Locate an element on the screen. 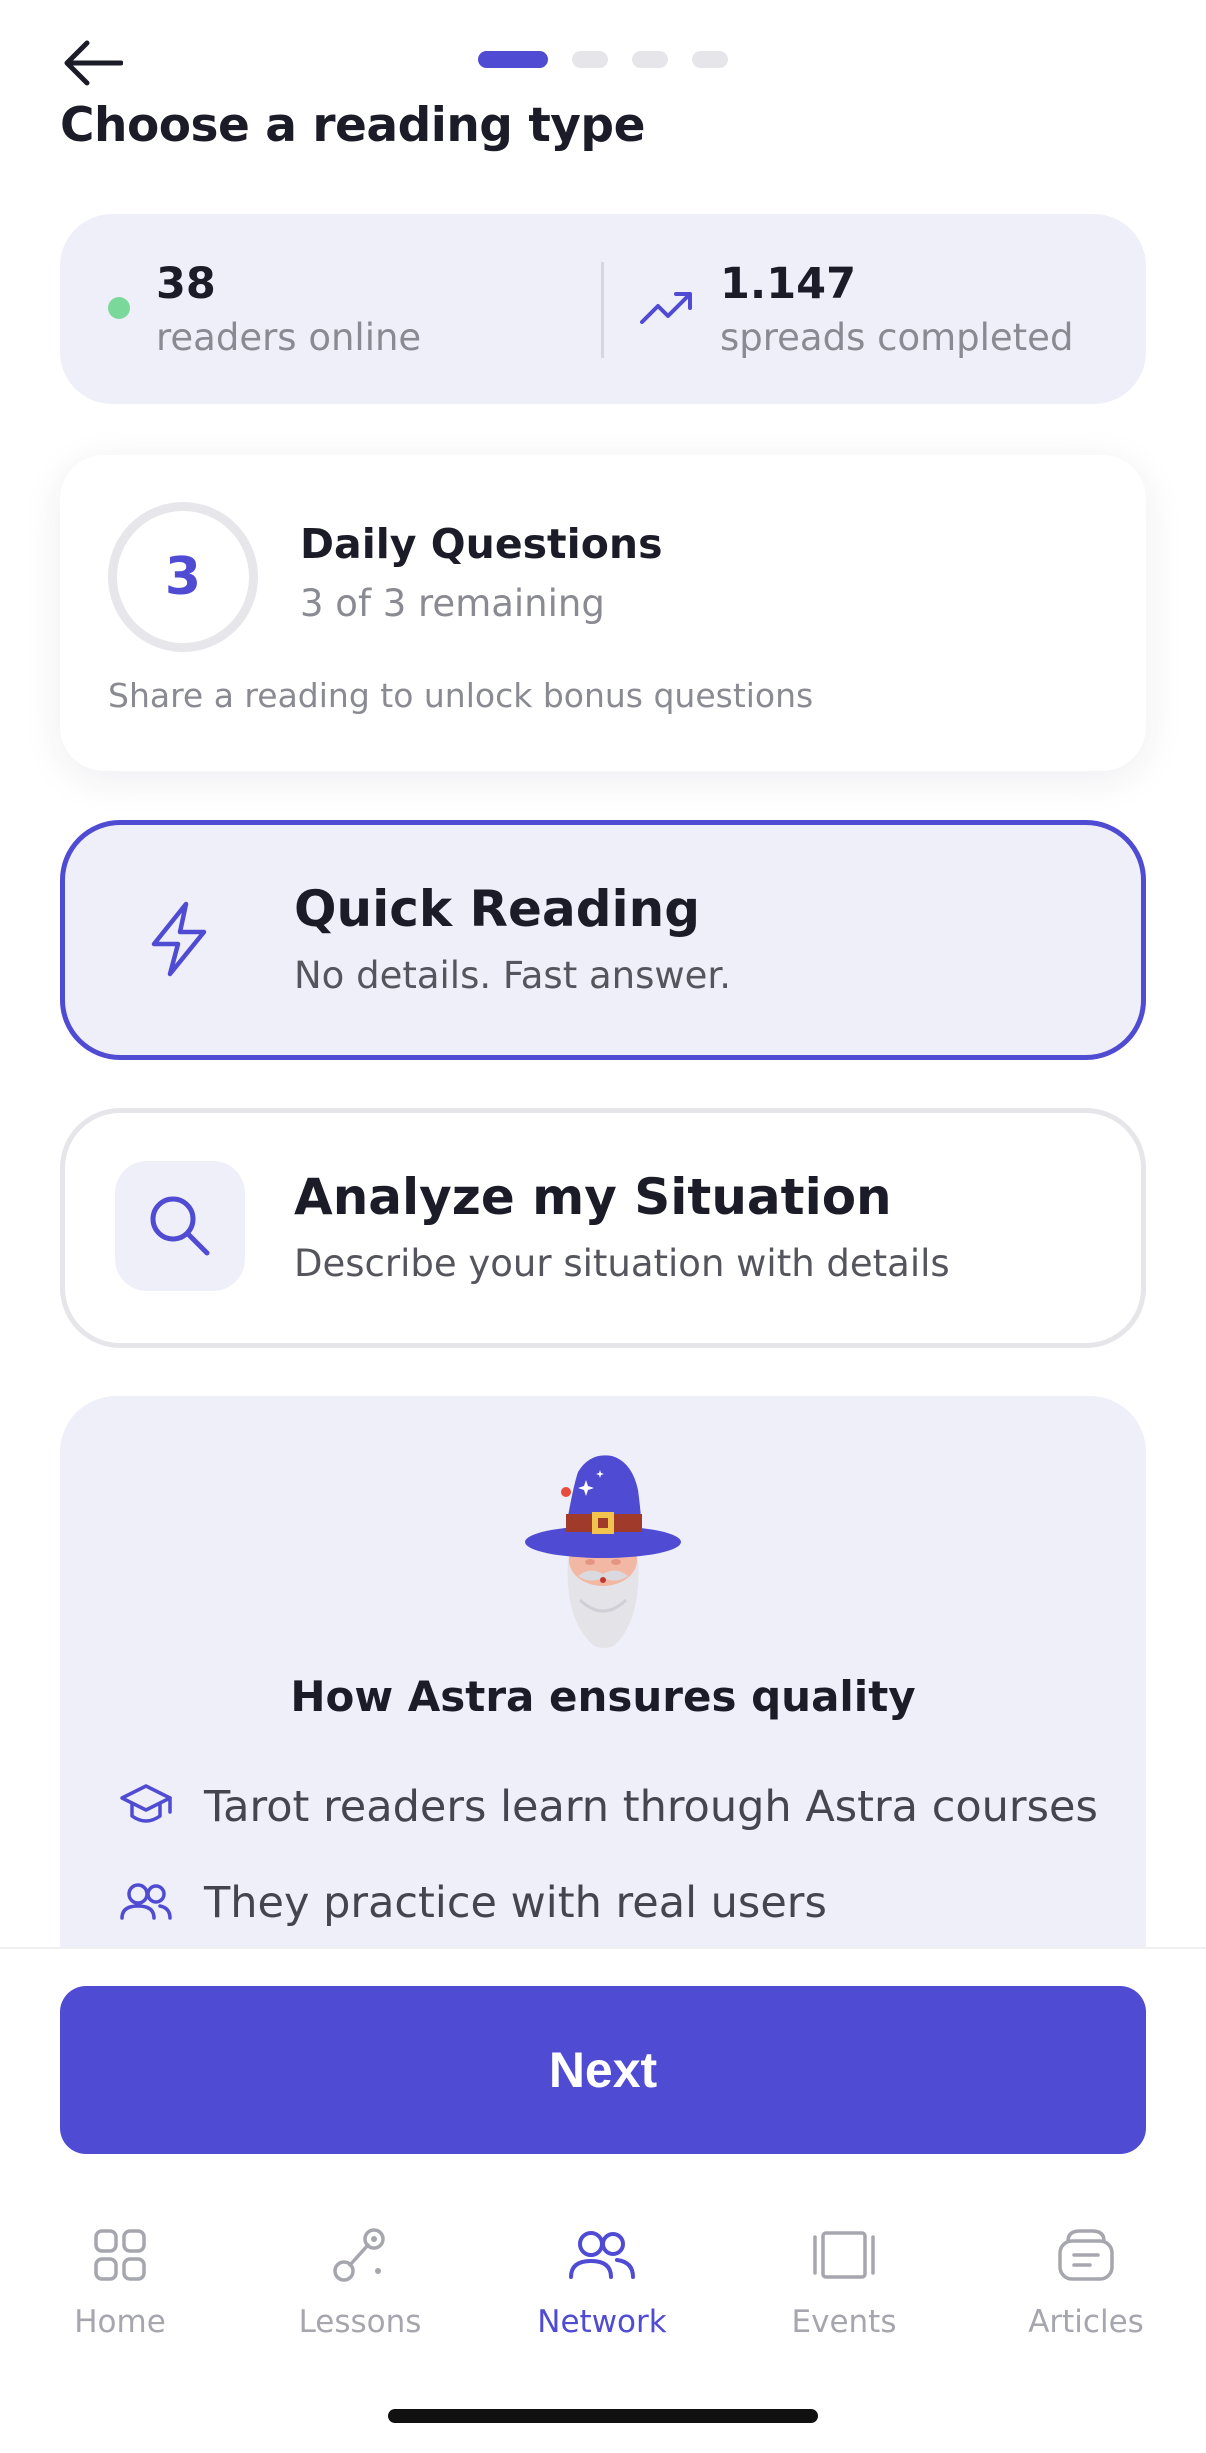 This screenshot has height=2453, width=1206. trending-up-icon is located at coordinates (666, 308).